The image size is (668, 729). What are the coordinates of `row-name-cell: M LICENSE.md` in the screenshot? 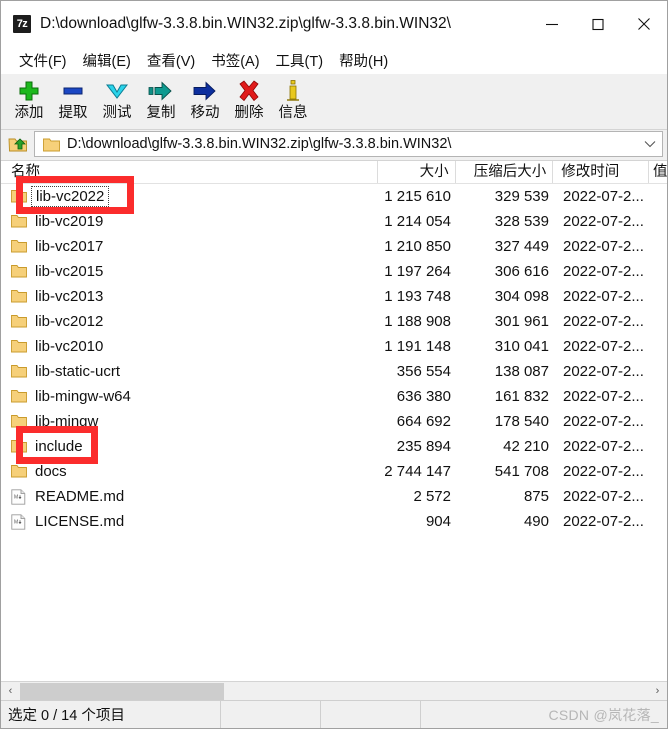 It's located at (190, 521).